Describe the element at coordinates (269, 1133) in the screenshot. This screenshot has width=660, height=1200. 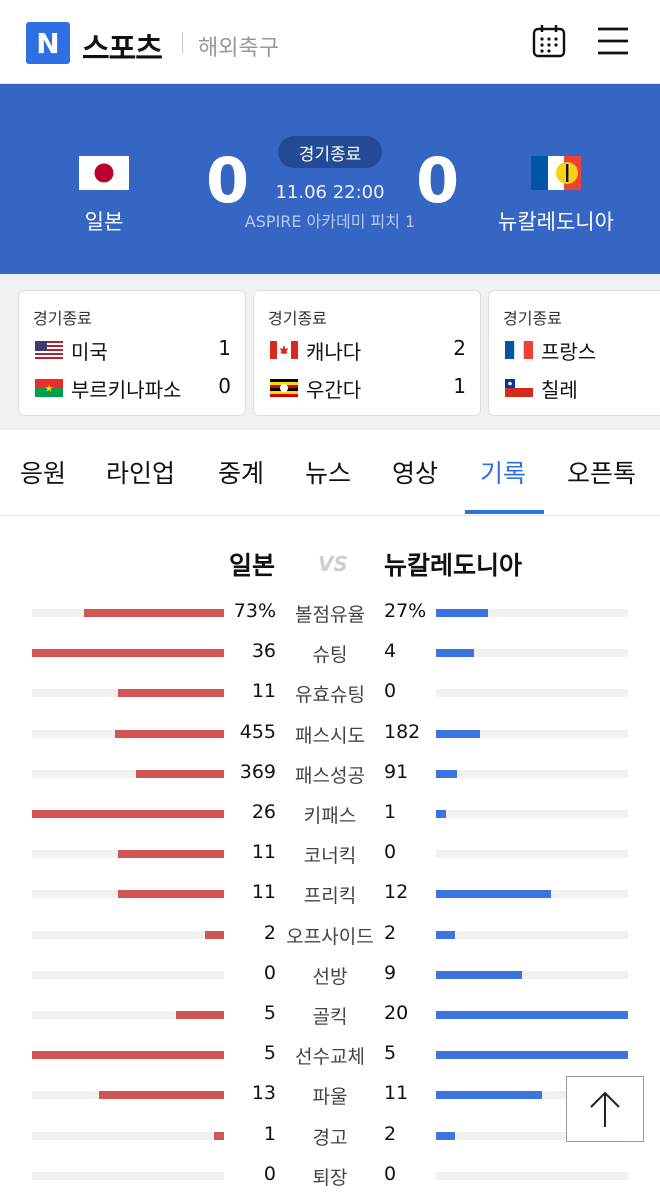
I see `home-stat-value: 1` at that location.